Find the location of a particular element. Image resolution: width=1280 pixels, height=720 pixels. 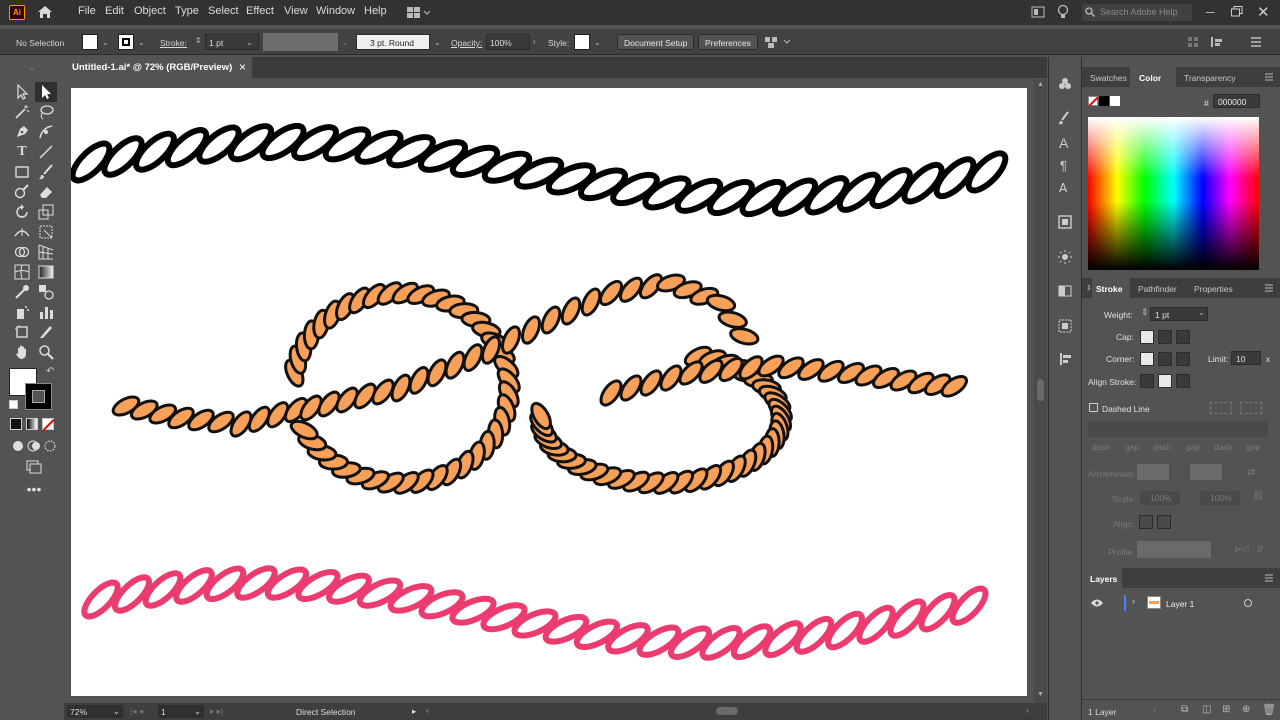

target-icon is located at coordinates (1248, 603).